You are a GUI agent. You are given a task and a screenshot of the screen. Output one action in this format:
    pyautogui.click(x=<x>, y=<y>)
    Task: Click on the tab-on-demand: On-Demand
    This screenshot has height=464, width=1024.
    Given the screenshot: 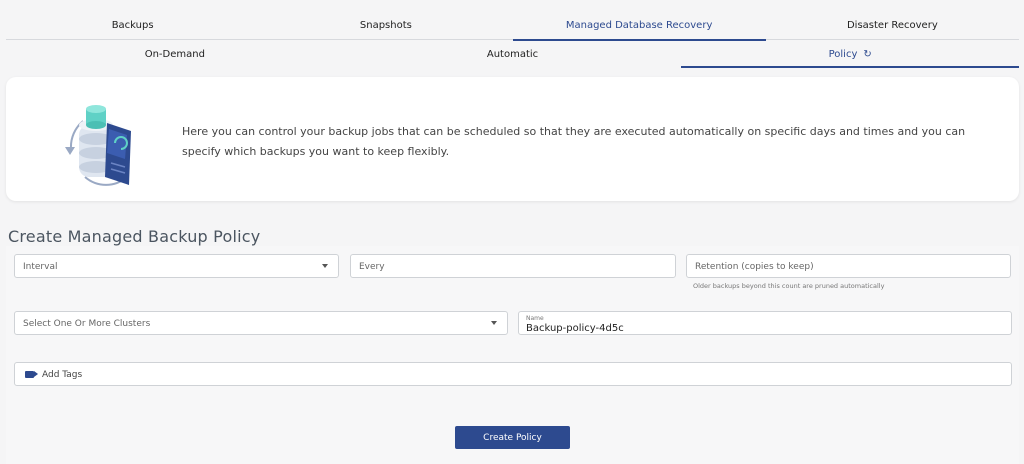 What is the action you would take?
    pyautogui.click(x=175, y=54)
    